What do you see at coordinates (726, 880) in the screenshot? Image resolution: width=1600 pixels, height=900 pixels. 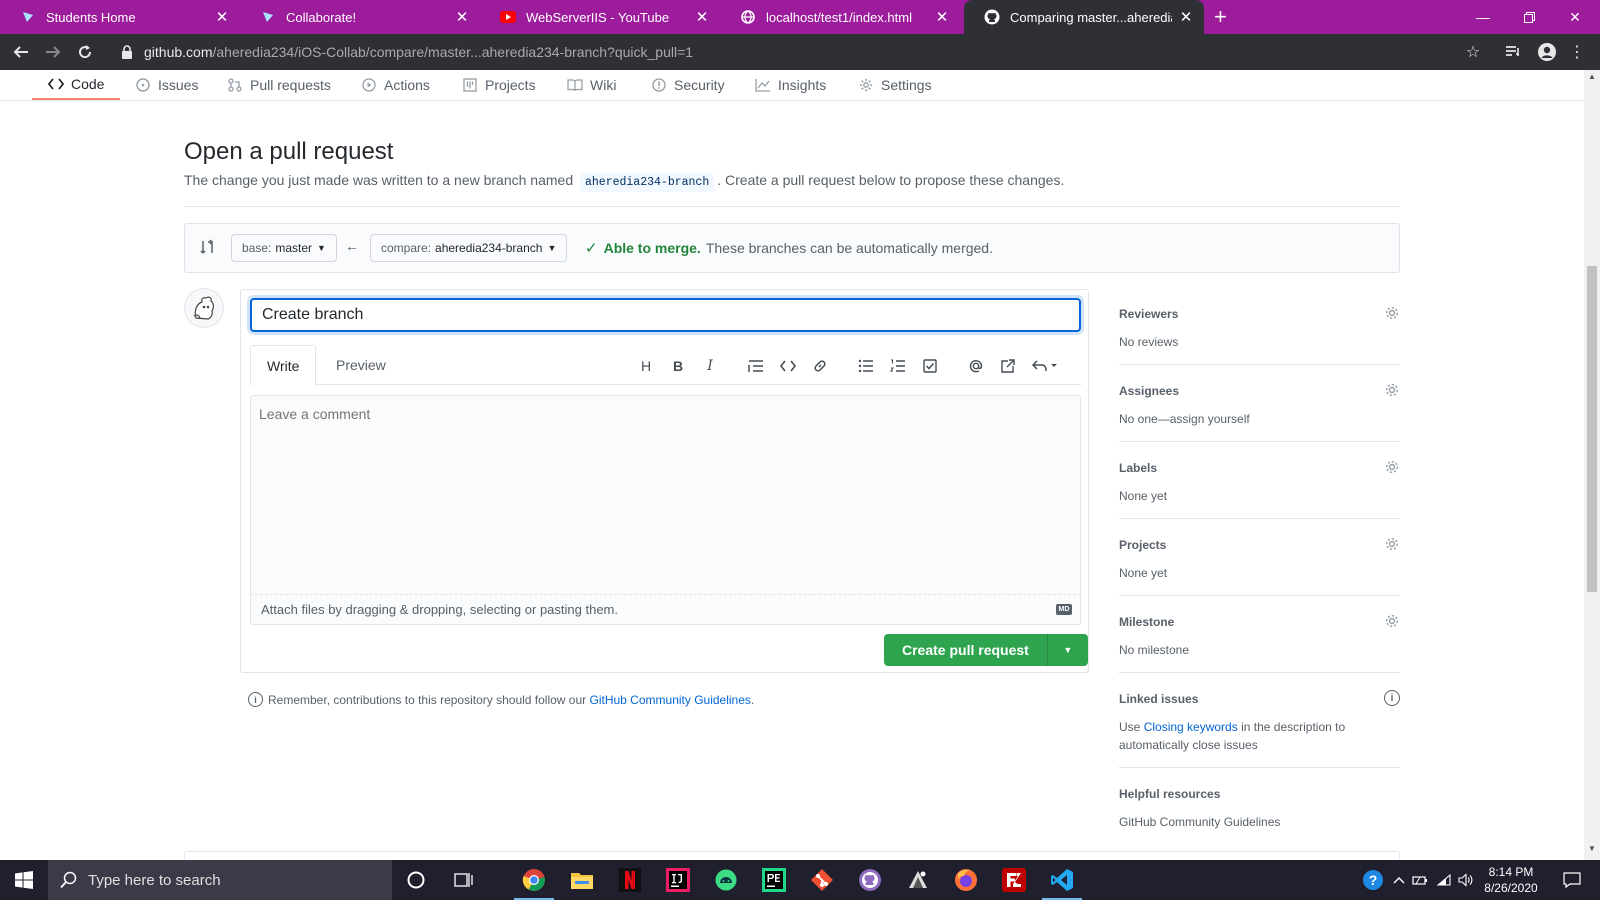 I see `android-studio-taskbar-icon` at bounding box center [726, 880].